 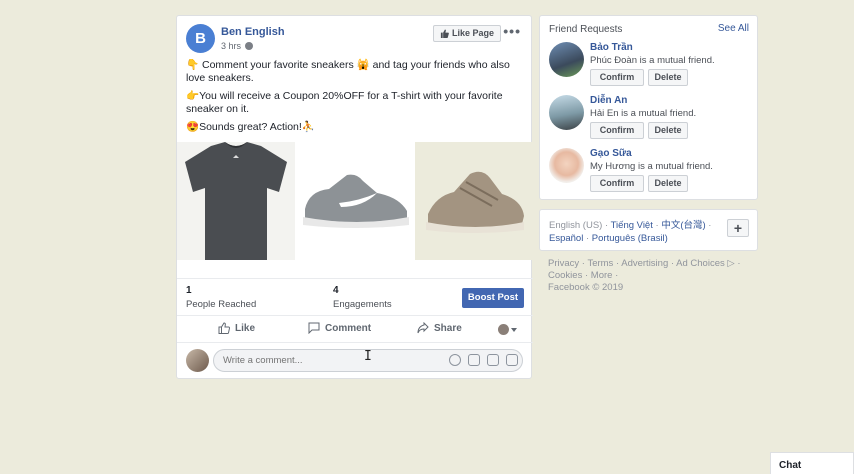 I want to click on globe-icon, so click(x=249, y=46).